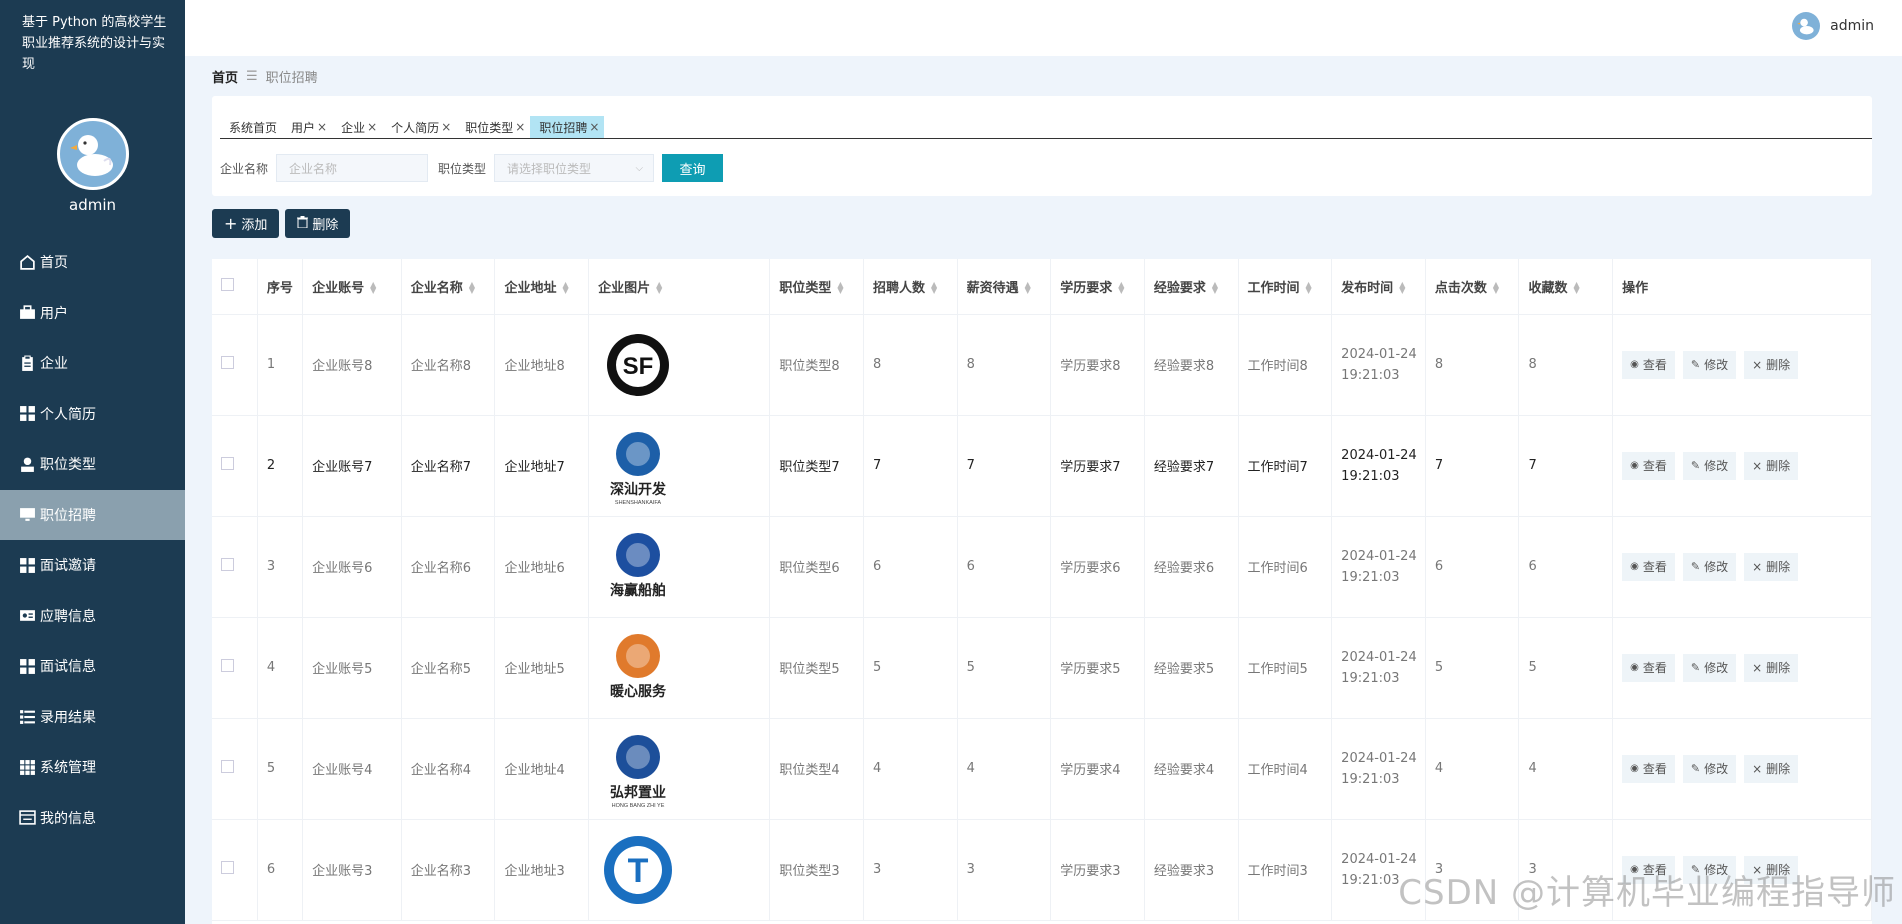  Describe the element at coordinates (1285, 870) in the screenshot. I see `cell-time: 工作时间3` at that location.